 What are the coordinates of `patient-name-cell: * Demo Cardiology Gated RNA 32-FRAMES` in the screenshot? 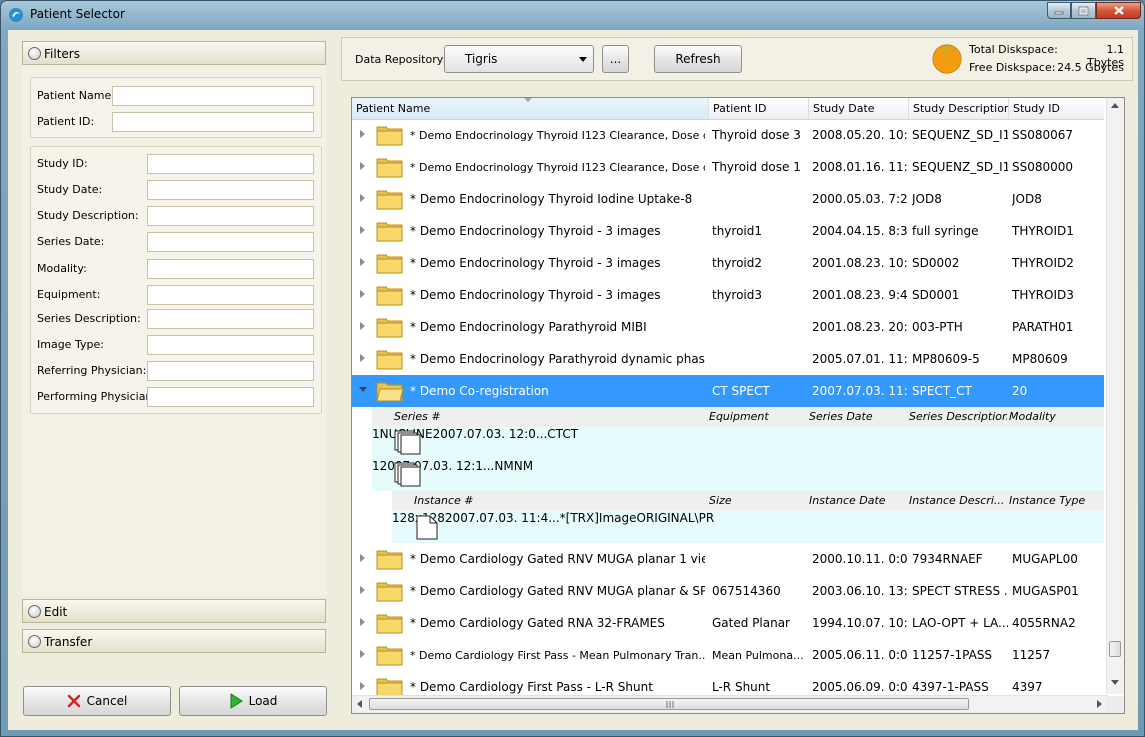 It's located at (537, 623).